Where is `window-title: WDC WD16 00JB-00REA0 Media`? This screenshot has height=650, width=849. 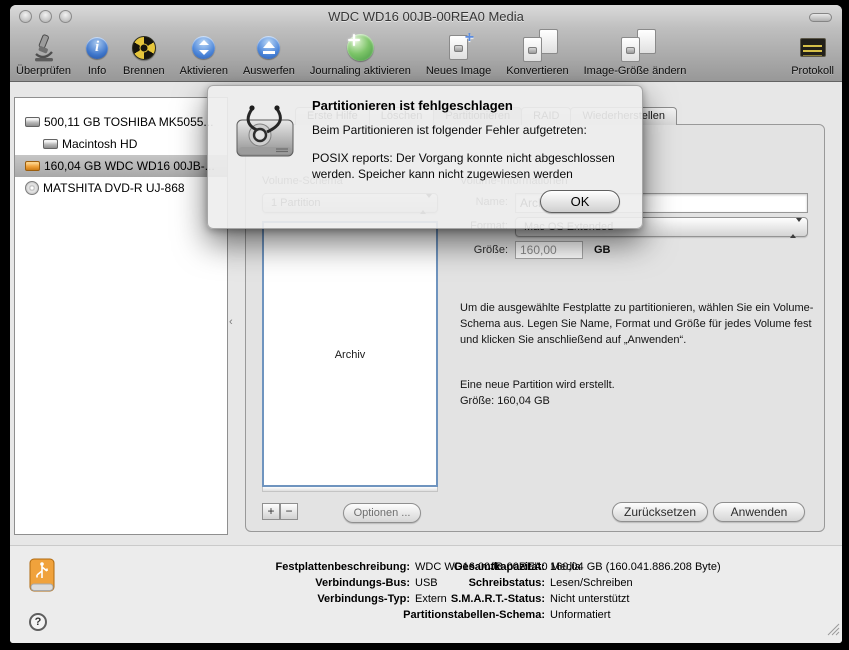
window-title: WDC WD16 00JB-00REA0 Media is located at coordinates (426, 16).